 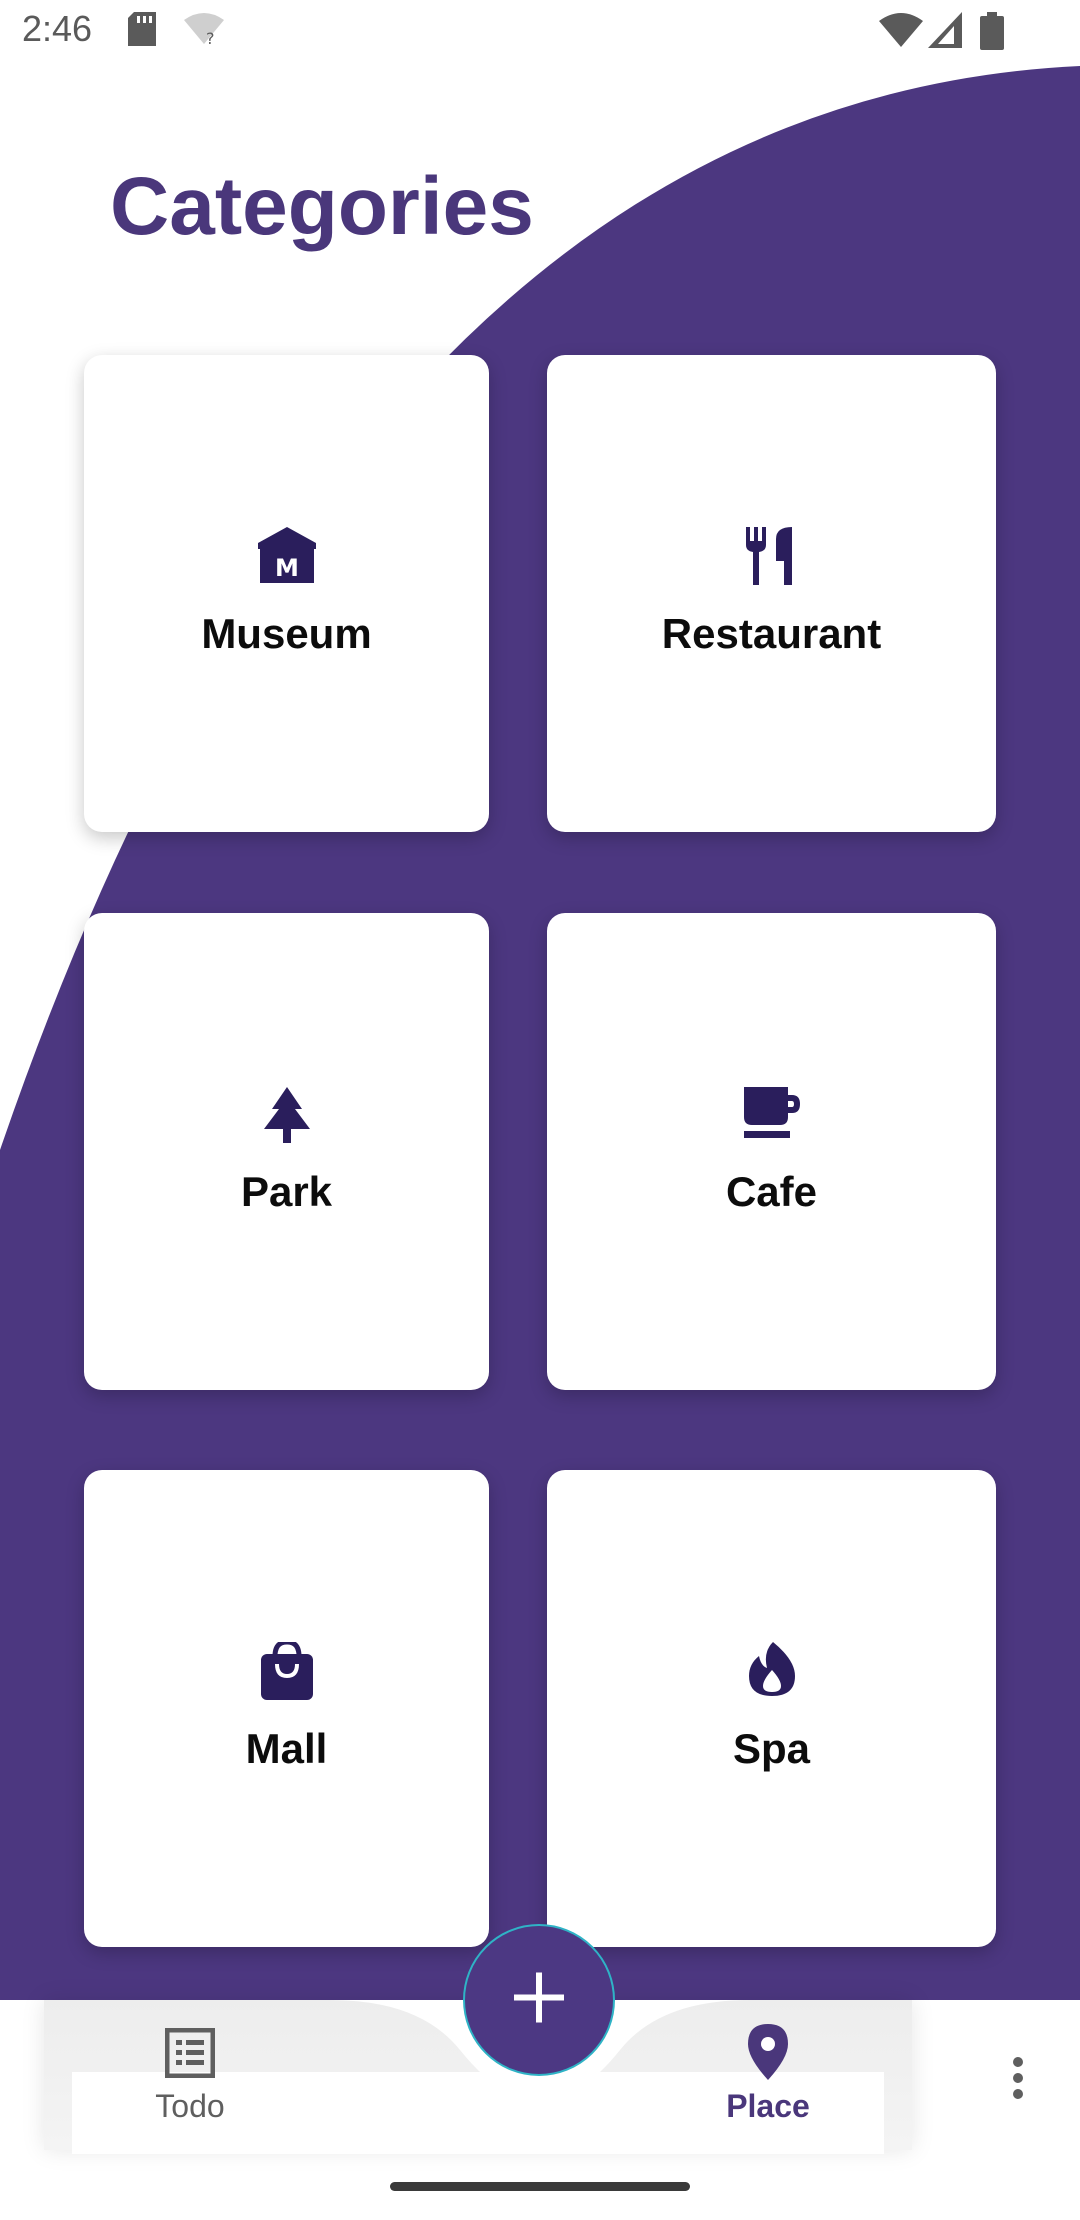 I want to click on category-card-spa: Spa, so click(x=771, y=1708).